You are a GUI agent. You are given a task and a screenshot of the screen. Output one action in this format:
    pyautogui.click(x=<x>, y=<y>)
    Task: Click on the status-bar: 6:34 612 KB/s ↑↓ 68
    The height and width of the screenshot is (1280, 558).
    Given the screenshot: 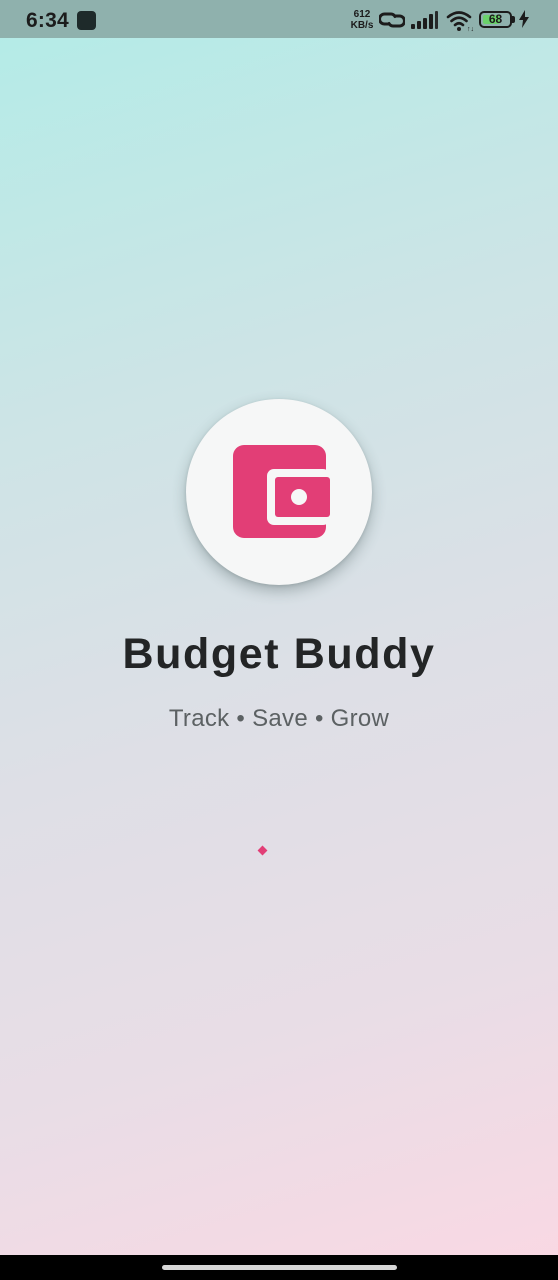 What is the action you would take?
    pyautogui.click(x=279, y=19)
    